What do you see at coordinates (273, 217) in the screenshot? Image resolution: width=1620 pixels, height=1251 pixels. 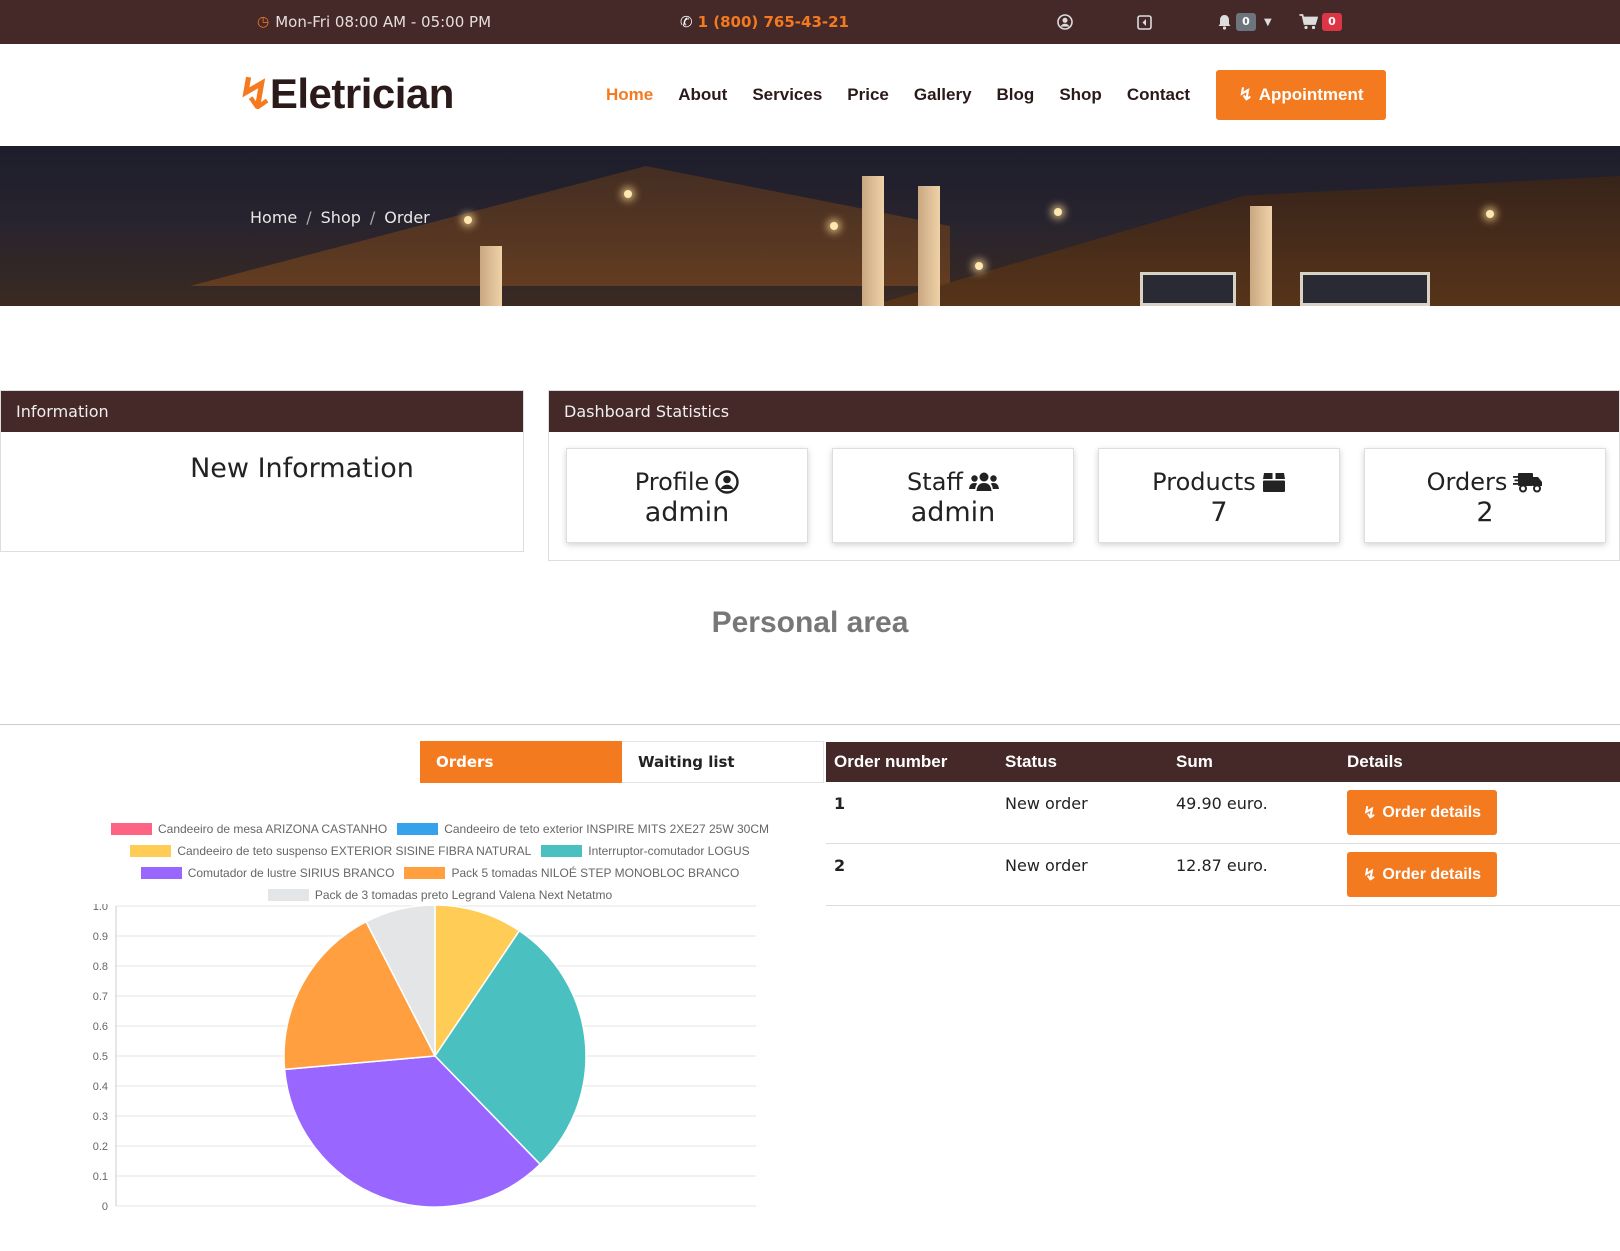 I see `breadcrumb-home: Home` at bounding box center [273, 217].